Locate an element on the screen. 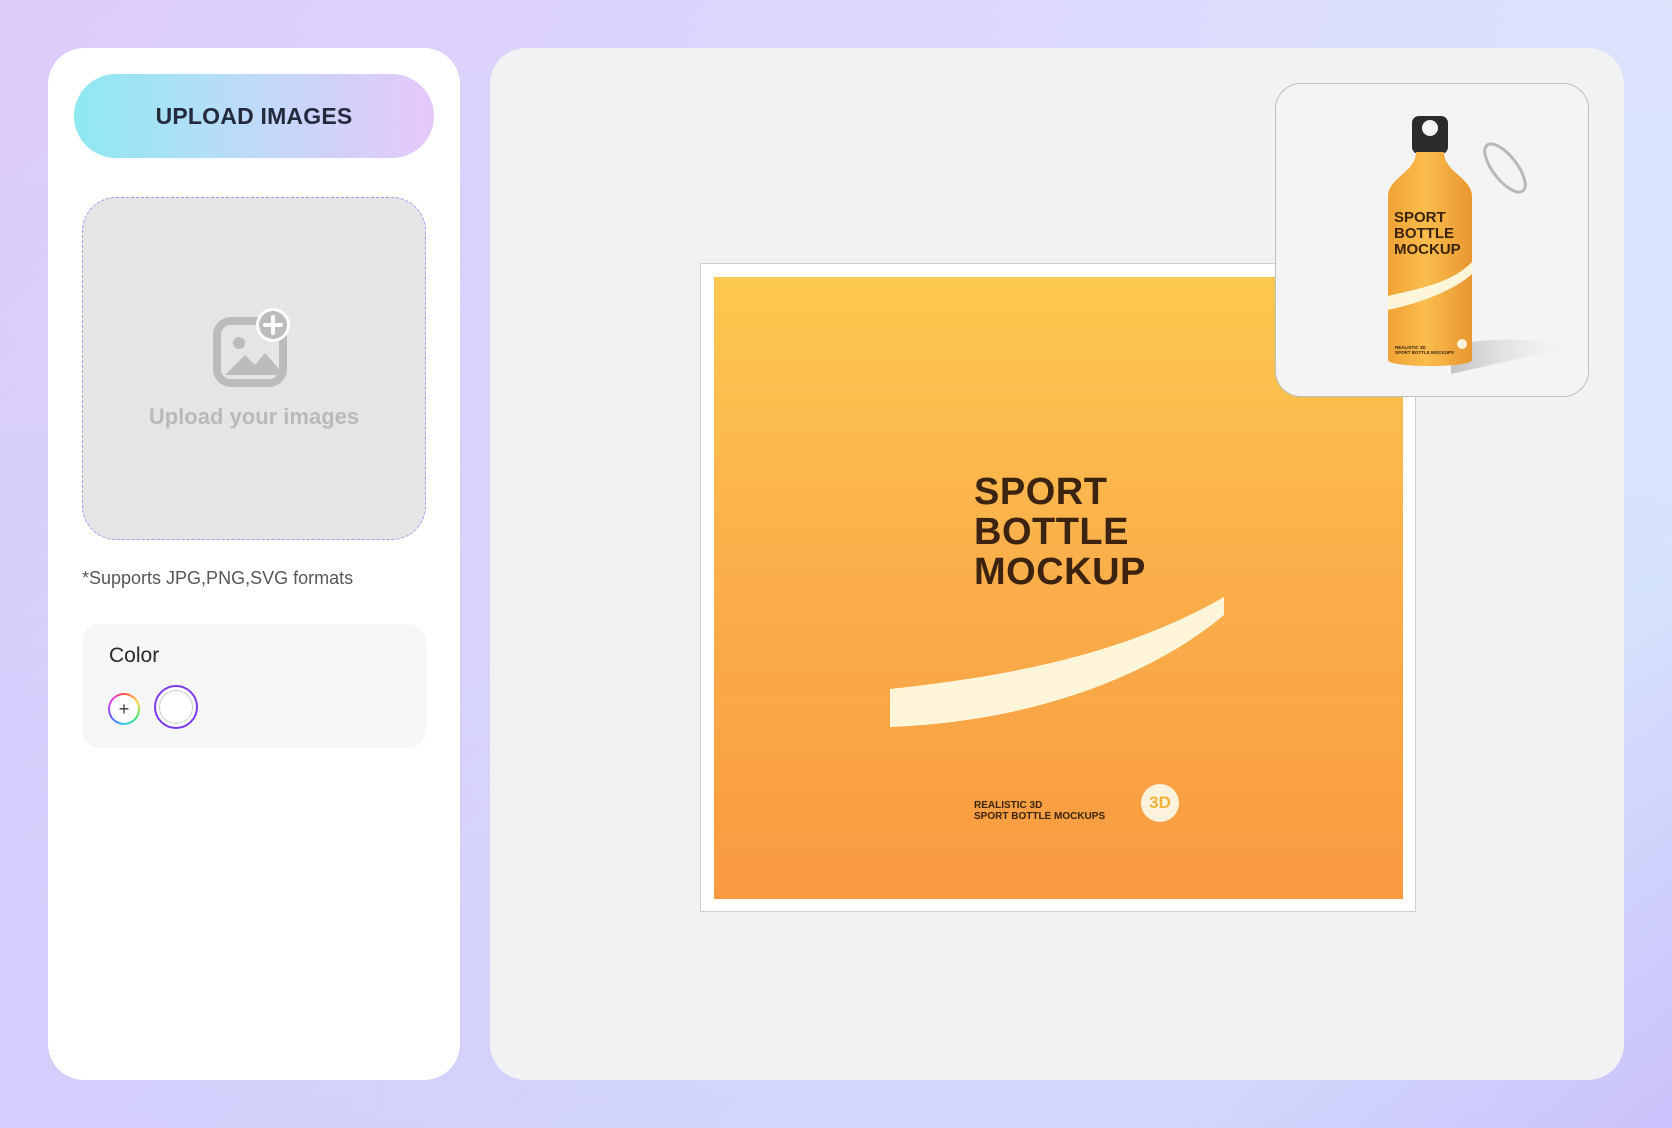 This screenshot has width=1672, height=1128. artwork-title-line: MOCKUP is located at coordinates (1060, 572).